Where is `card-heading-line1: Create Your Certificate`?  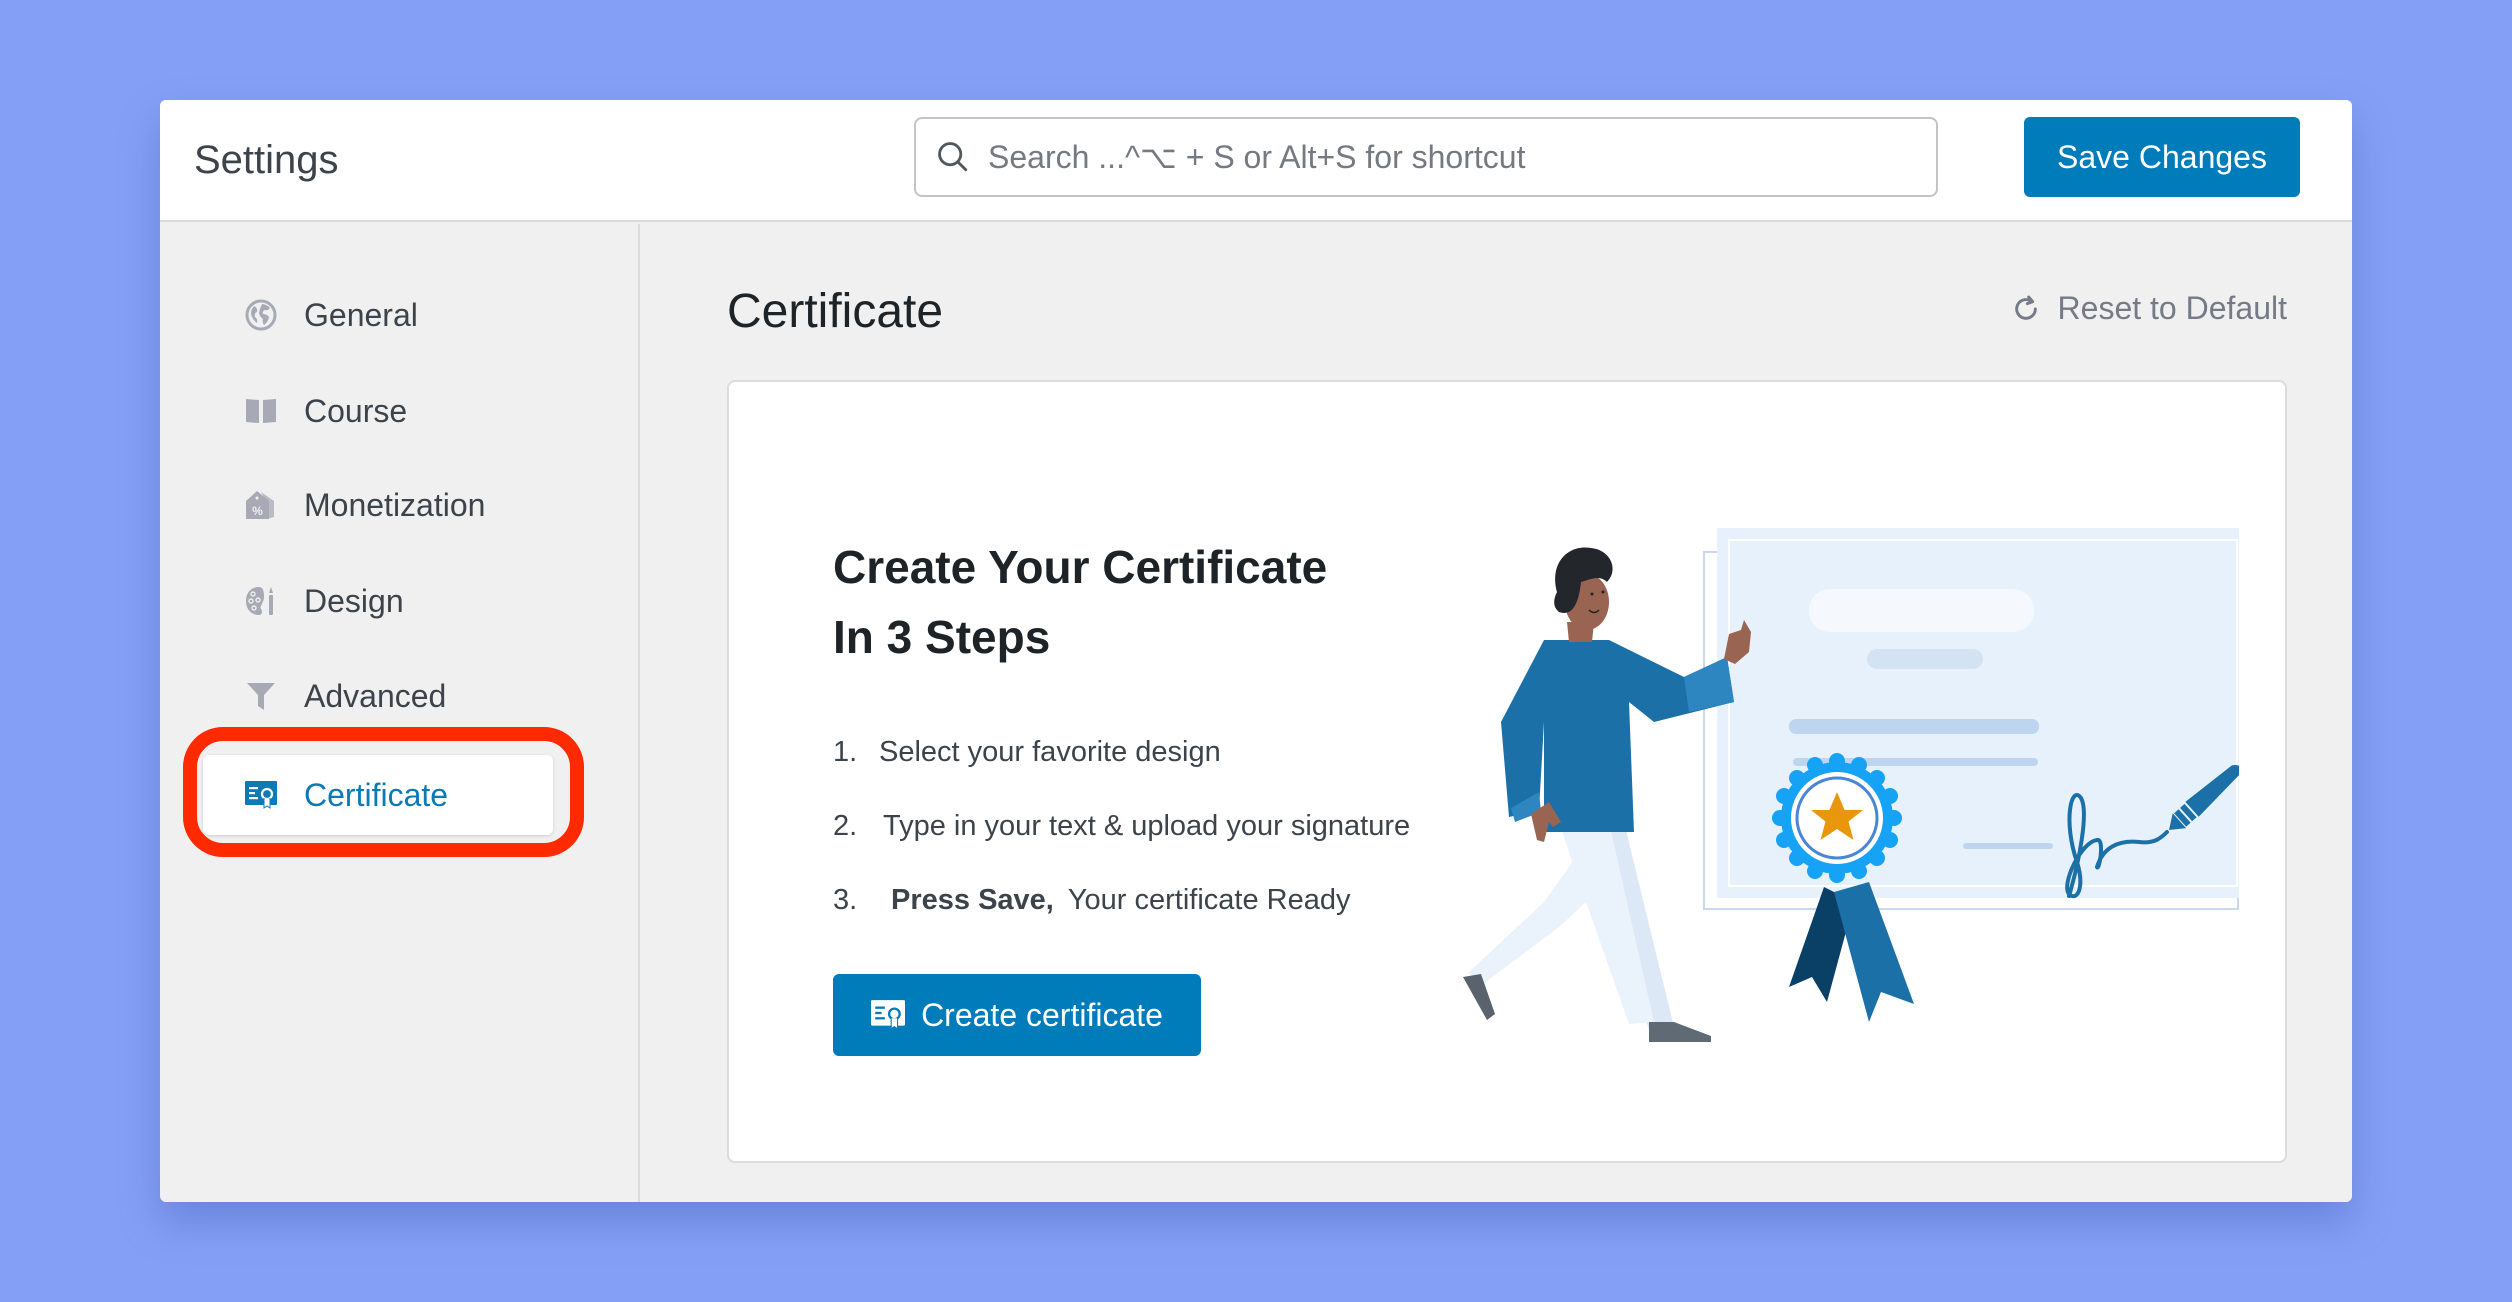 card-heading-line1: Create Your Certificate is located at coordinates (1080, 567).